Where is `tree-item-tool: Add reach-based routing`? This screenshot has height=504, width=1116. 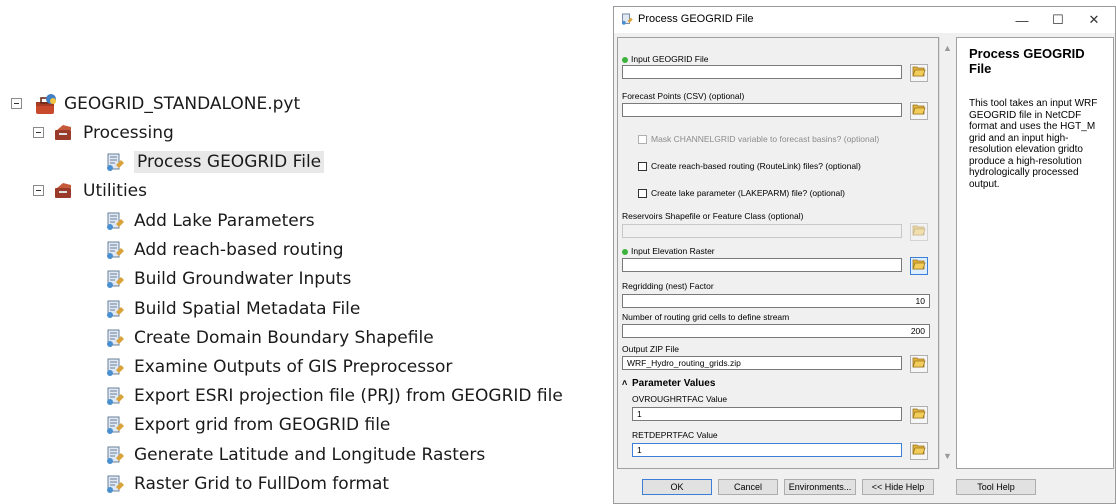
tree-item-tool: Add reach-based routing is located at coordinates (224, 250).